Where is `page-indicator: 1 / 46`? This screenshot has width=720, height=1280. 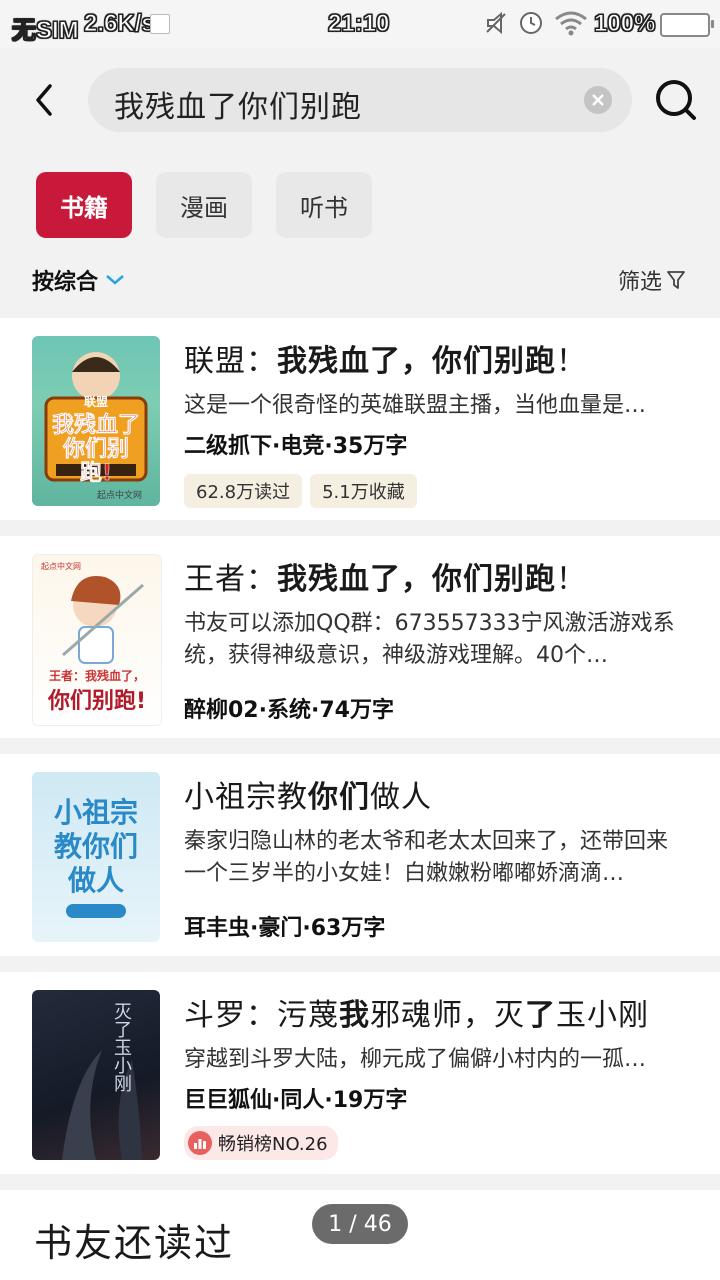 page-indicator: 1 / 46 is located at coordinates (360, 1224).